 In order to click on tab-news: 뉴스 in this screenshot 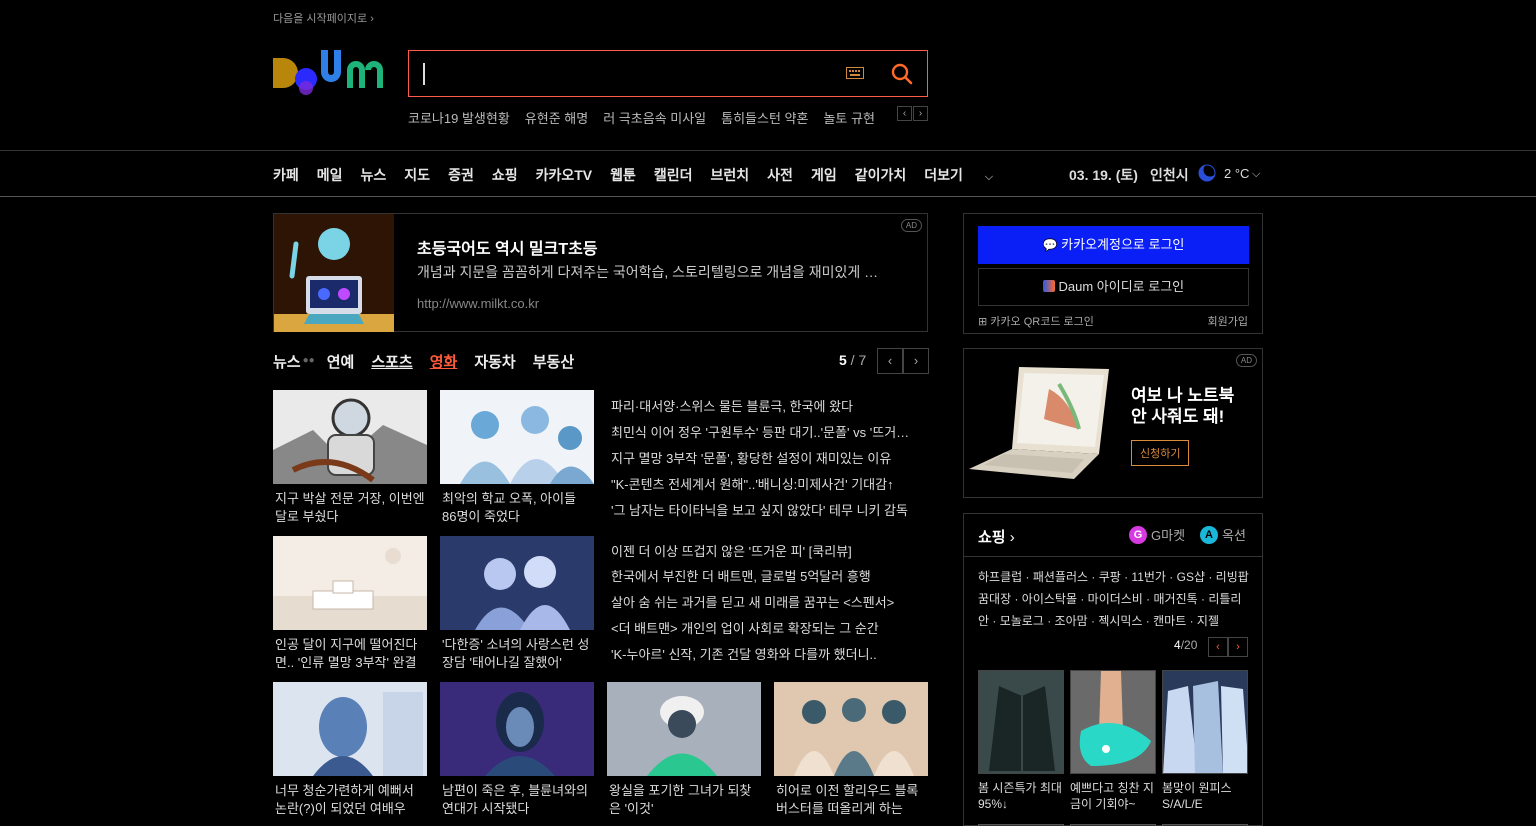, I will do `click(287, 361)`.